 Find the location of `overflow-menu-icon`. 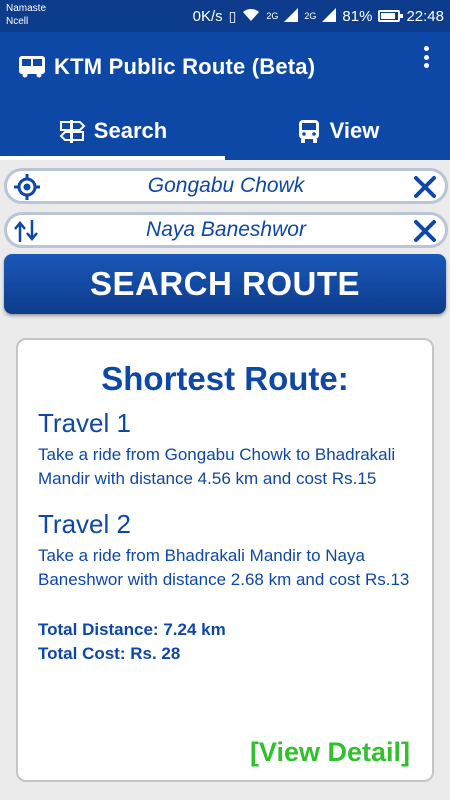

overflow-menu-icon is located at coordinates (426, 57).